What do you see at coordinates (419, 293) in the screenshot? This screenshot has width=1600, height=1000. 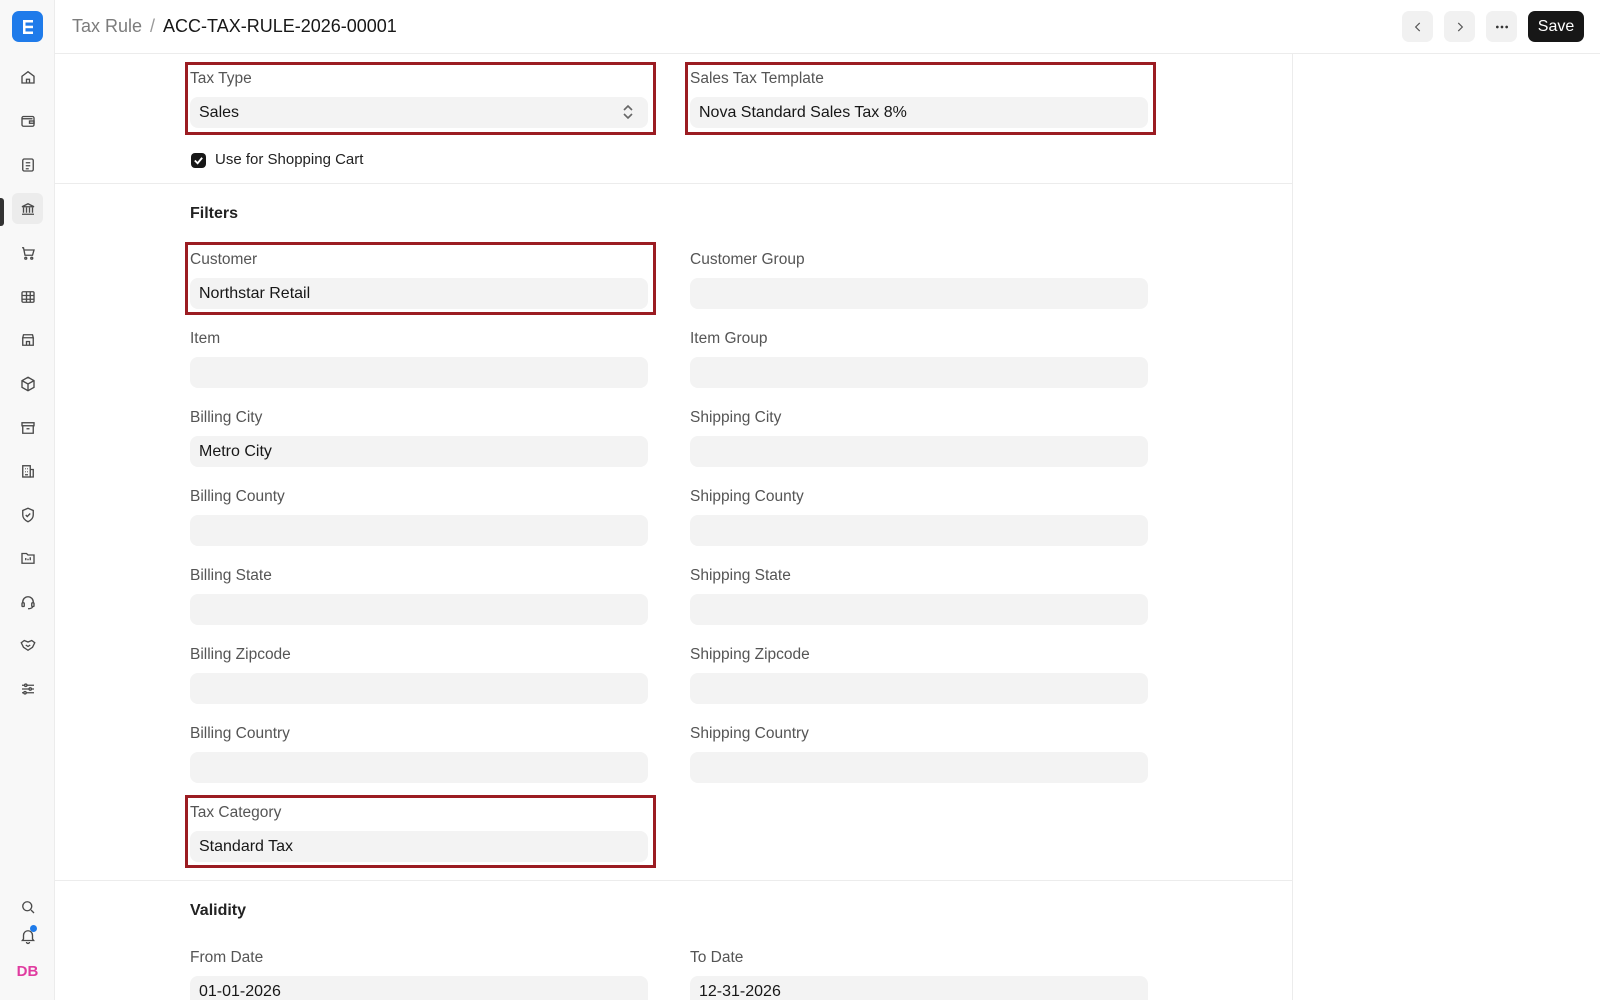 I see `customer-field: Northstar Retail` at bounding box center [419, 293].